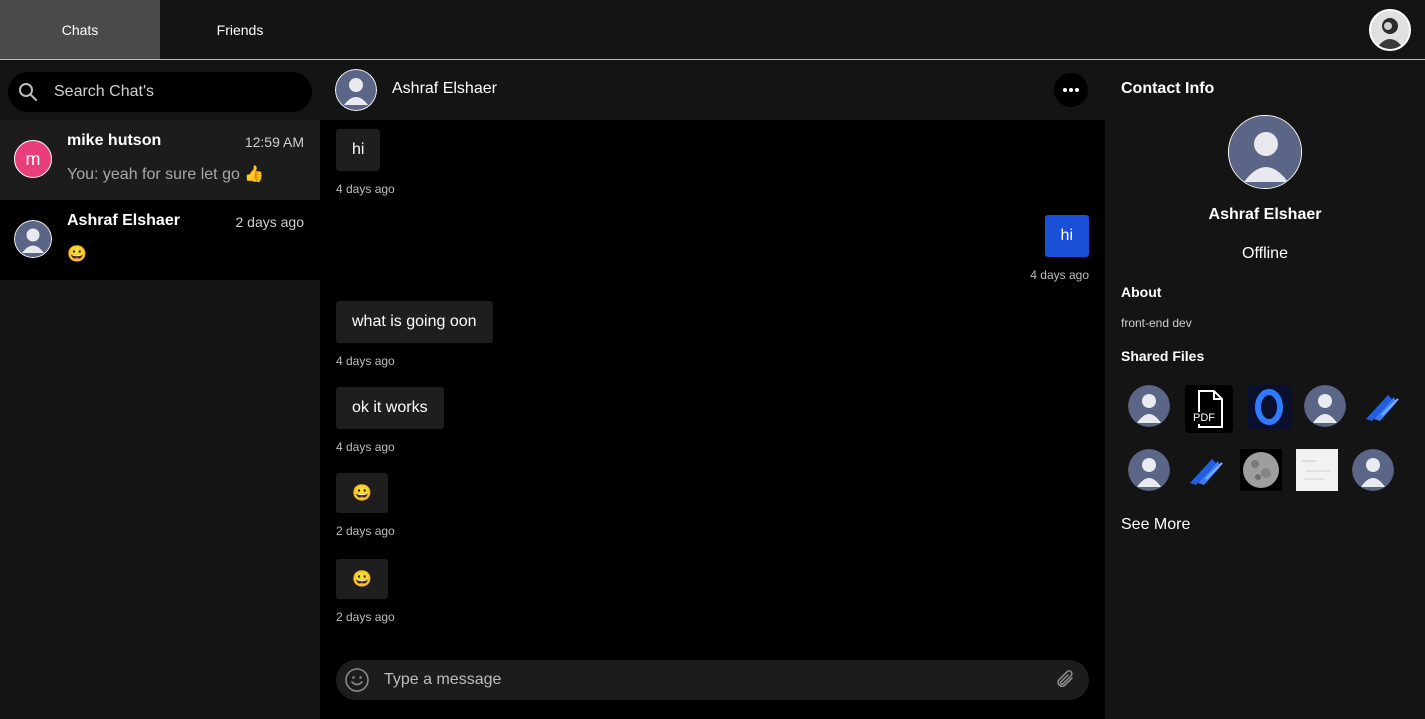  I want to click on emoji-icon, so click(357, 680).